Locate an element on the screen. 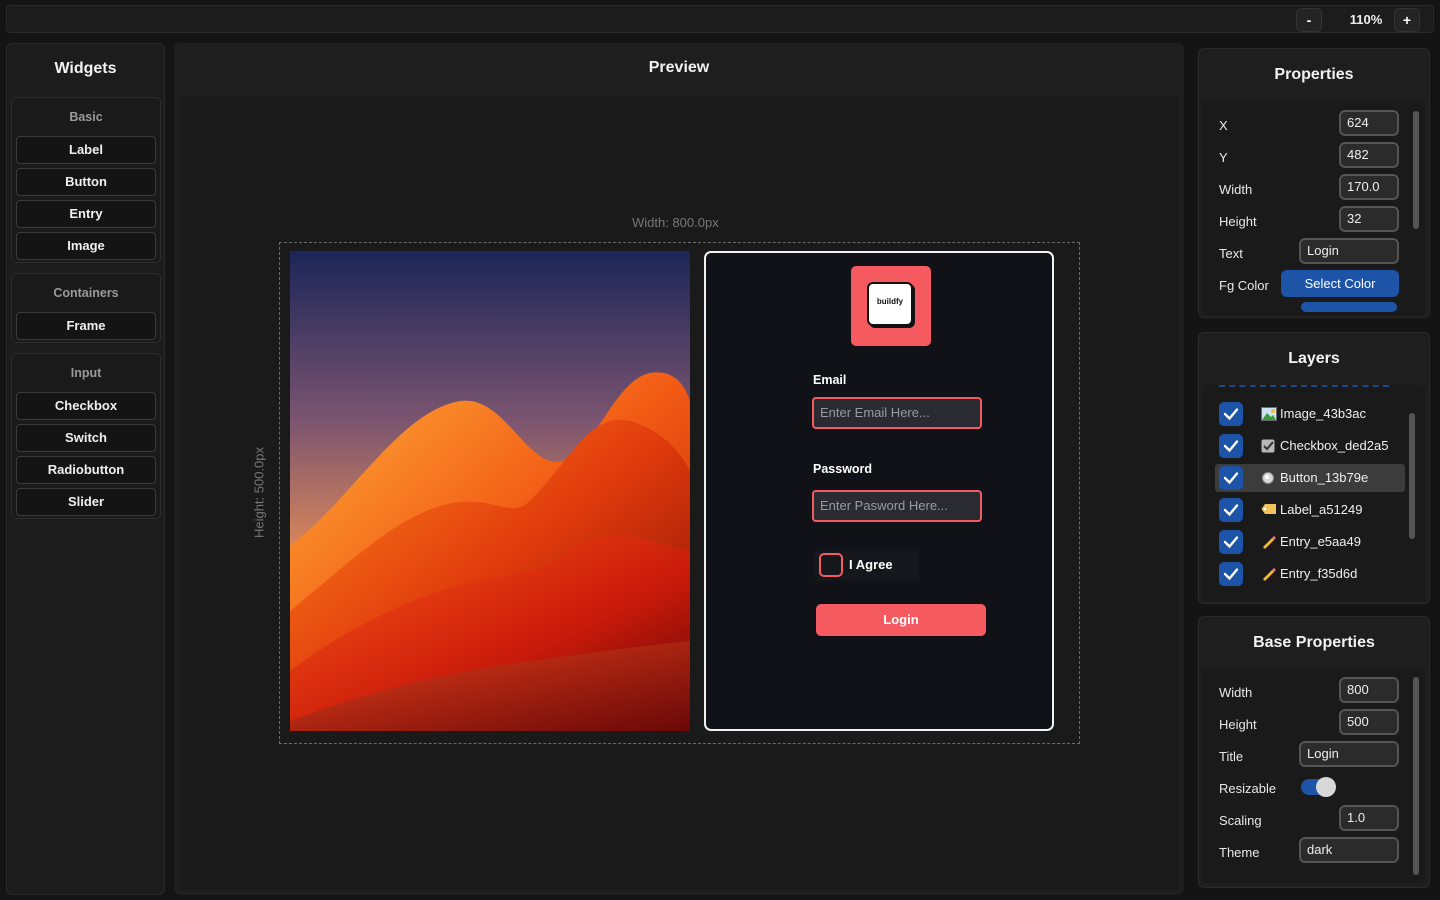 This screenshot has width=1440, height=900. text-label: Text is located at coordinates (1231, 253).